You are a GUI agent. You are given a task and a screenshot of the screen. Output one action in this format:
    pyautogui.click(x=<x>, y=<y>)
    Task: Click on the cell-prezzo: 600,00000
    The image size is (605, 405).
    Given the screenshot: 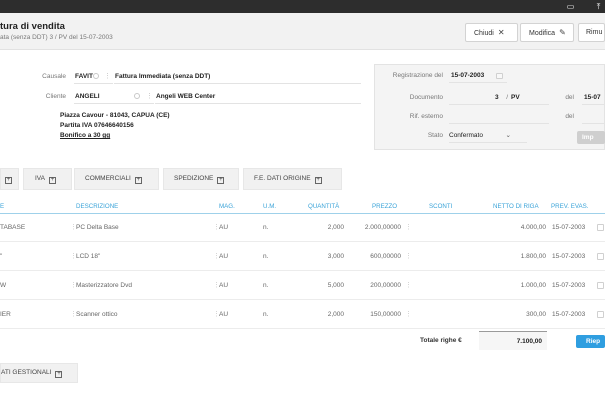 What is the action you would take?
    pyautogui.click(x=385, y=256)
    